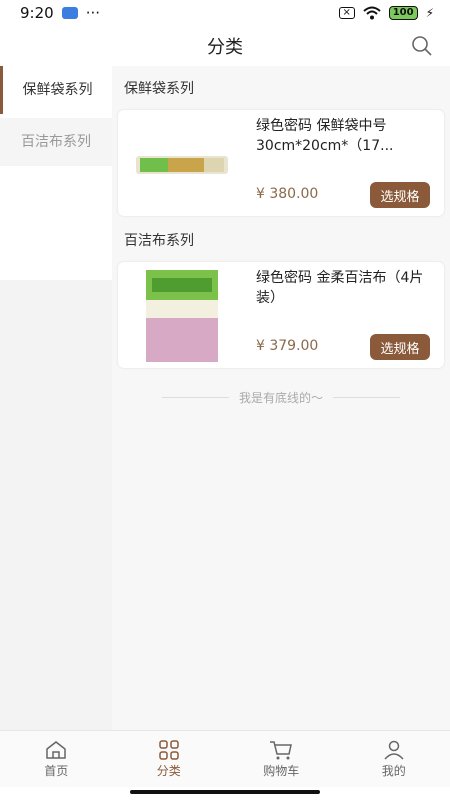  What do you see at coordinates (281, 163) in the screenshot?
I see `product-card: 绿色密码 保鲜袋中号30cm*20cm*（17... ¥ 380.00 选规格` at bounding box center [281, 163].